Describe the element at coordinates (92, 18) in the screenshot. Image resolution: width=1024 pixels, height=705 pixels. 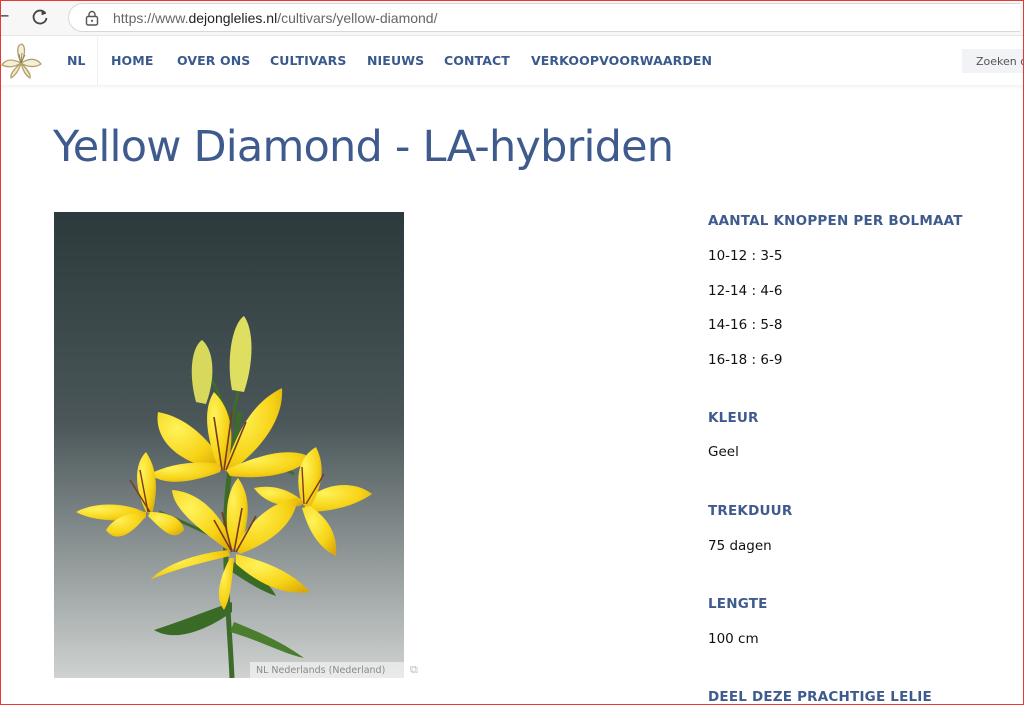
I see `lock-icon` at that location.